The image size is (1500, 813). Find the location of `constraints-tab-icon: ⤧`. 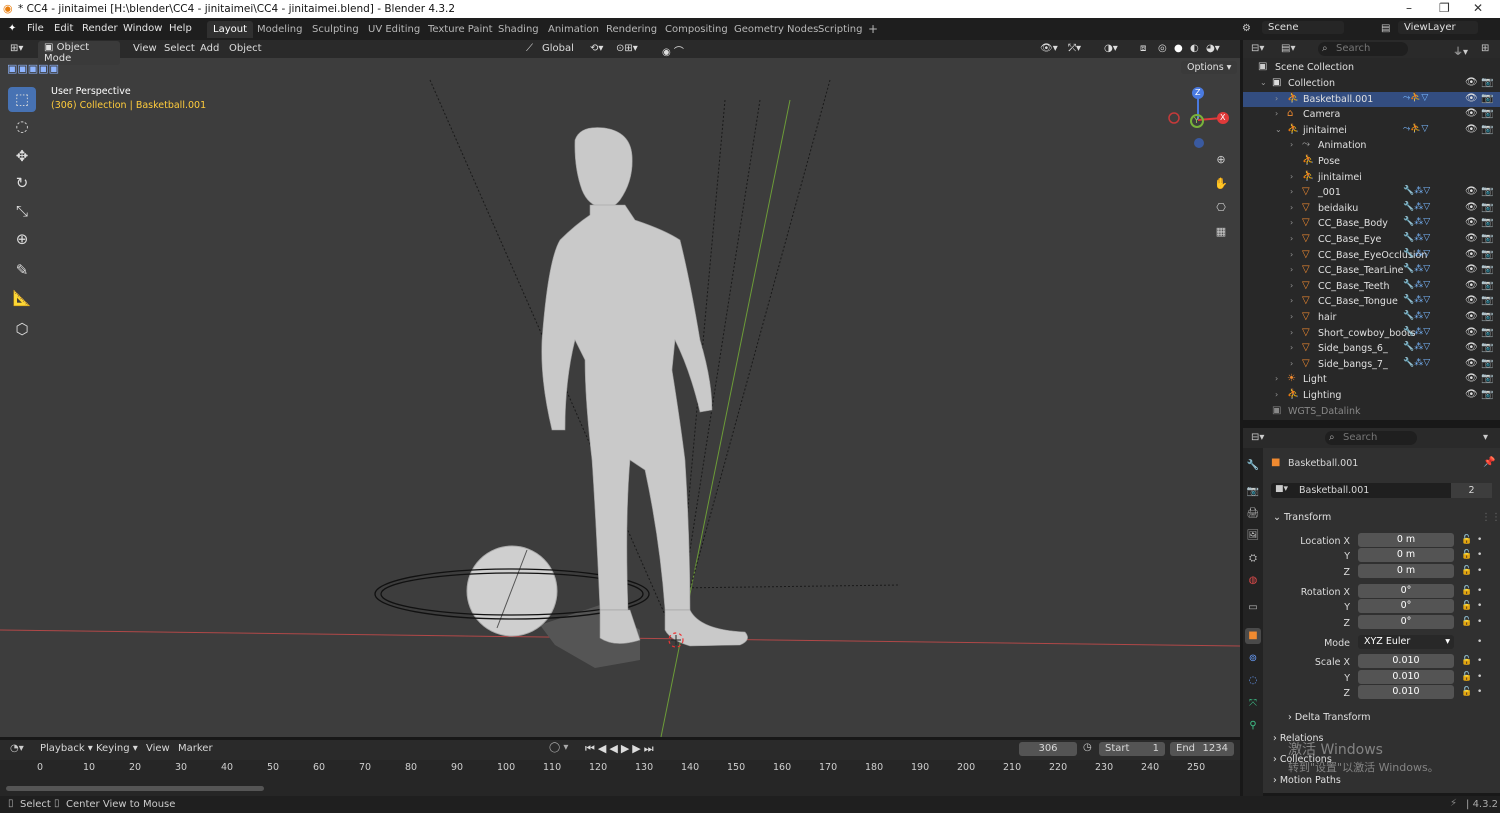

constraints-tab-icon: ⤧ is located at coordinates (1253, 704).